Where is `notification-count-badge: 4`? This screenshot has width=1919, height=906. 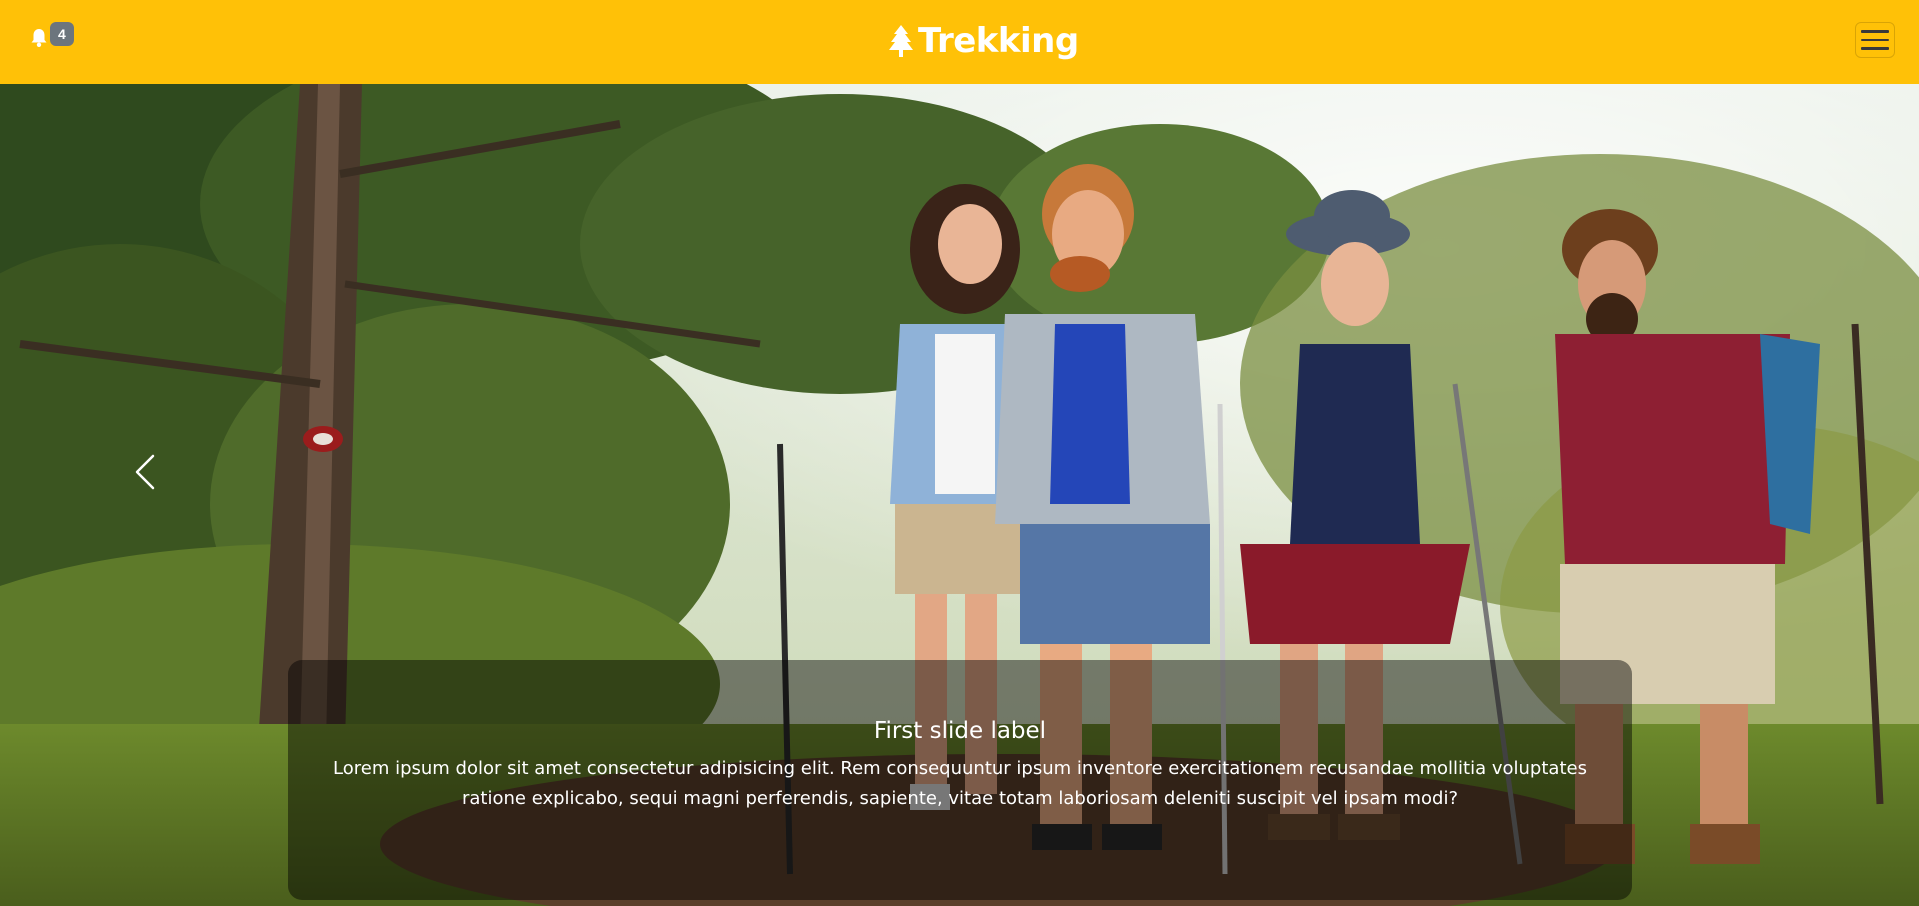 notification-count-badge: 4 is located at coordinates (62, 34).